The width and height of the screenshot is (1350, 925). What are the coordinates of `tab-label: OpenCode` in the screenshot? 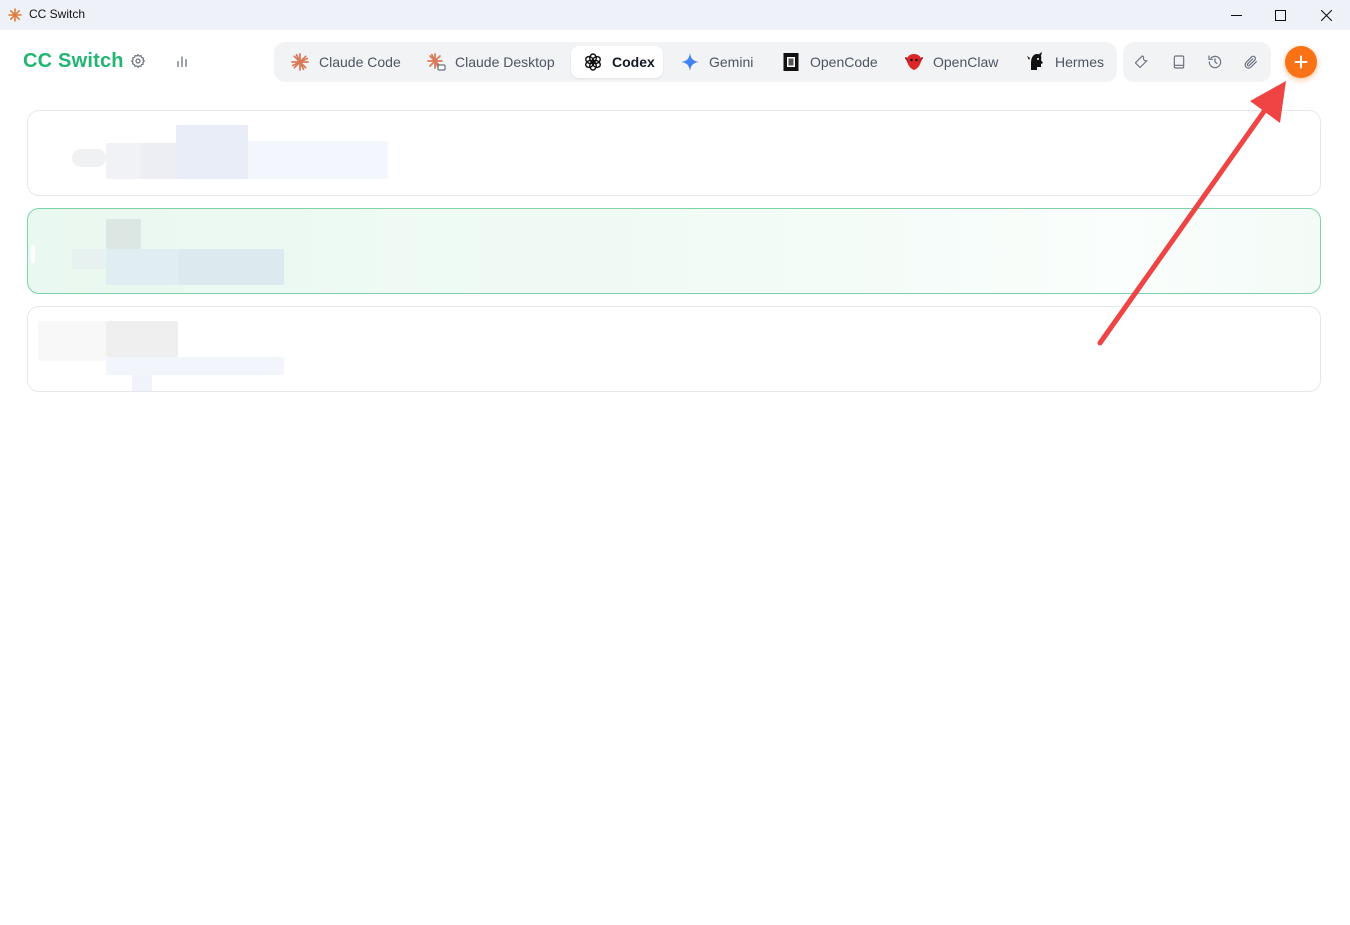 It's located at (844, 62).